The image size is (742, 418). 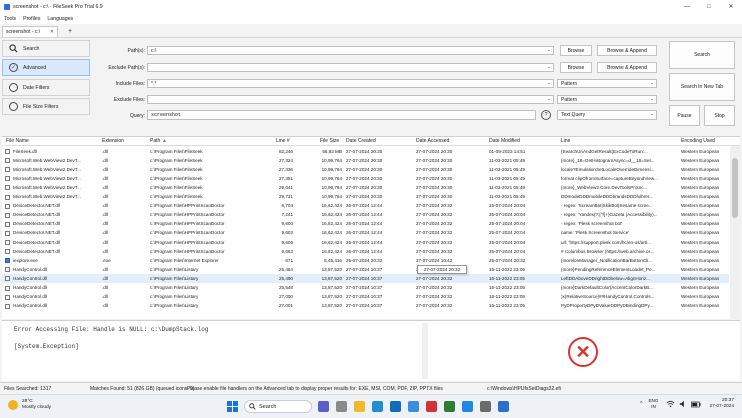 What do you see at coordinates (721, 404) in the screenshot?
I see `clock: 20:37 27-07-2024` at bounding box center [721, 404].